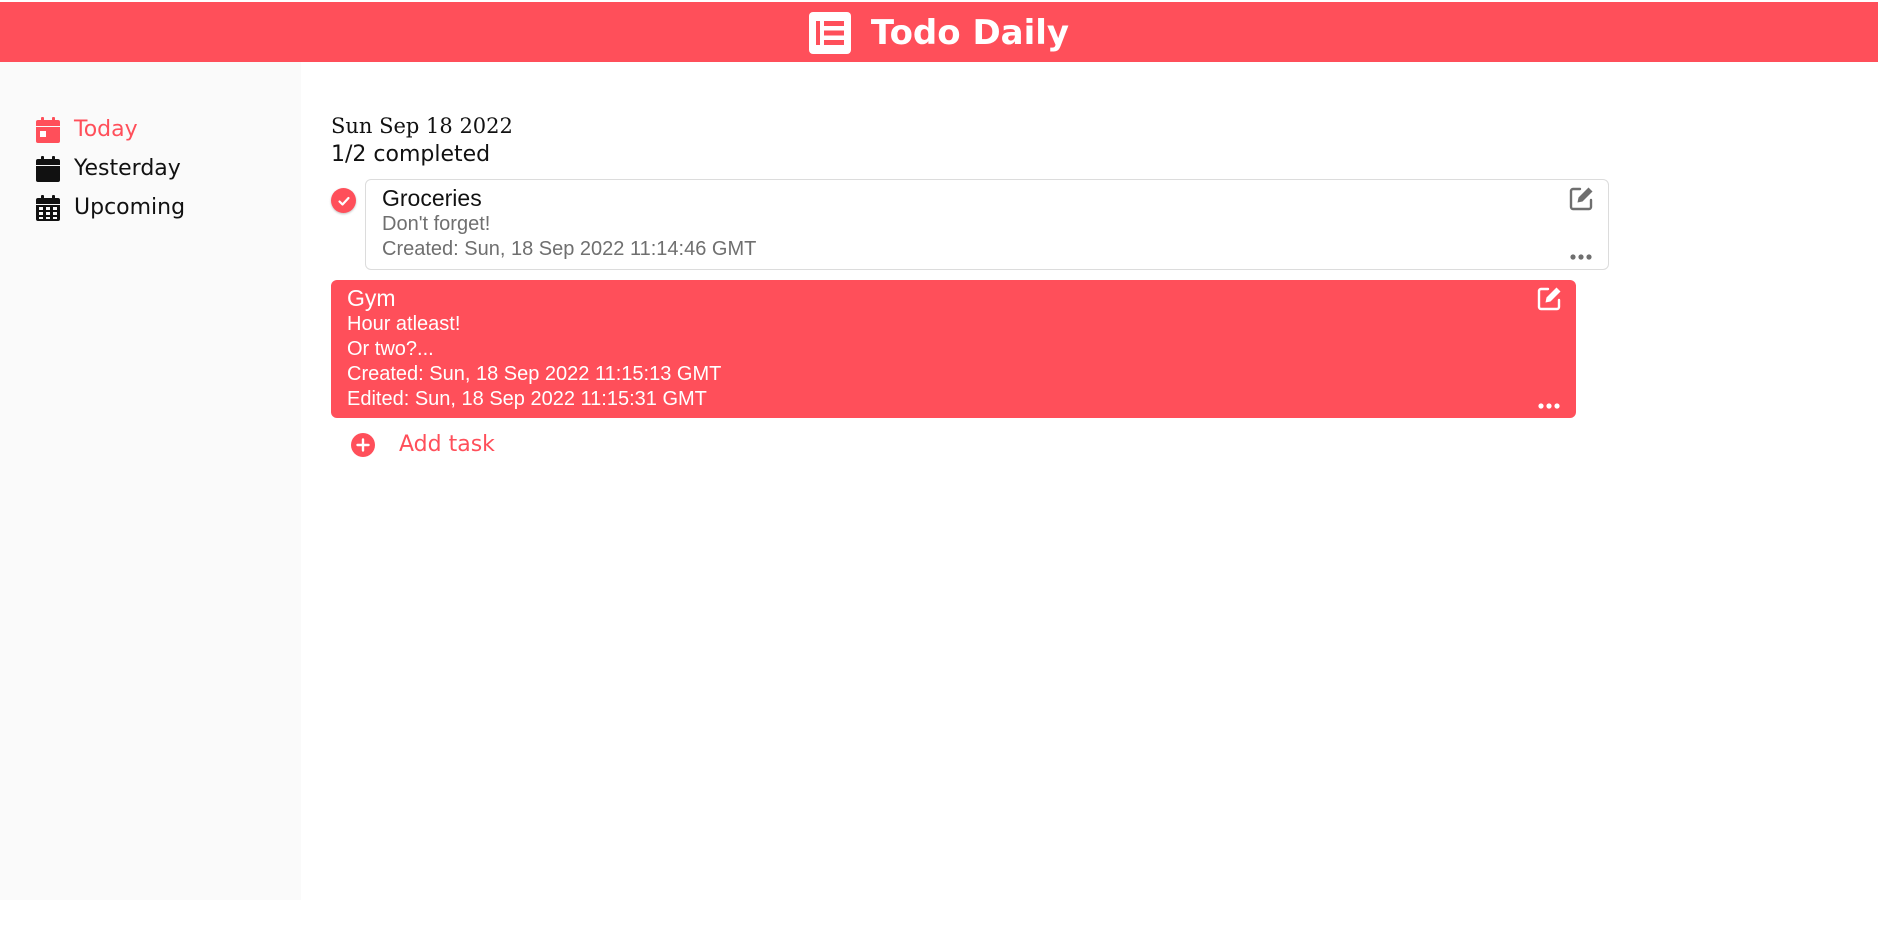 The image size is (1878, 932). I want to click on task-title: Groceries, so click(432, 198).